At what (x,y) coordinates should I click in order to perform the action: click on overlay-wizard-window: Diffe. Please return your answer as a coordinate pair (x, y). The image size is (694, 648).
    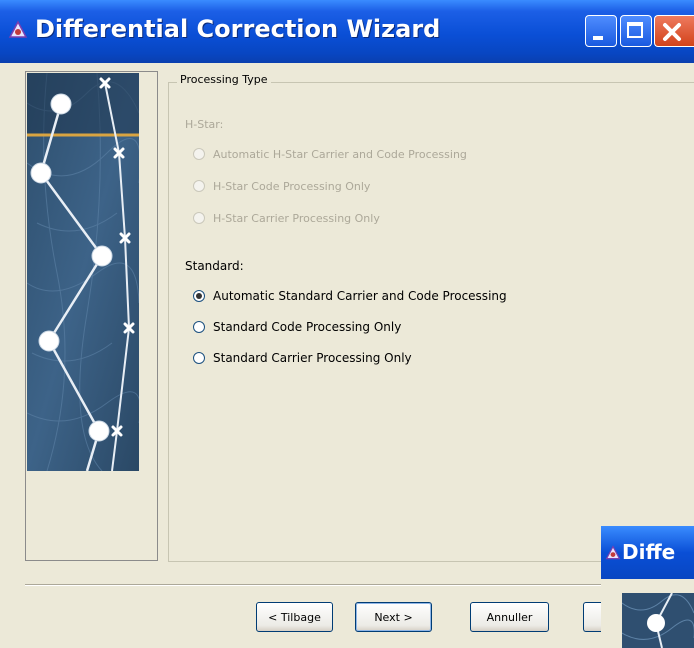
    Looking at the image, I should click on (647, 587).